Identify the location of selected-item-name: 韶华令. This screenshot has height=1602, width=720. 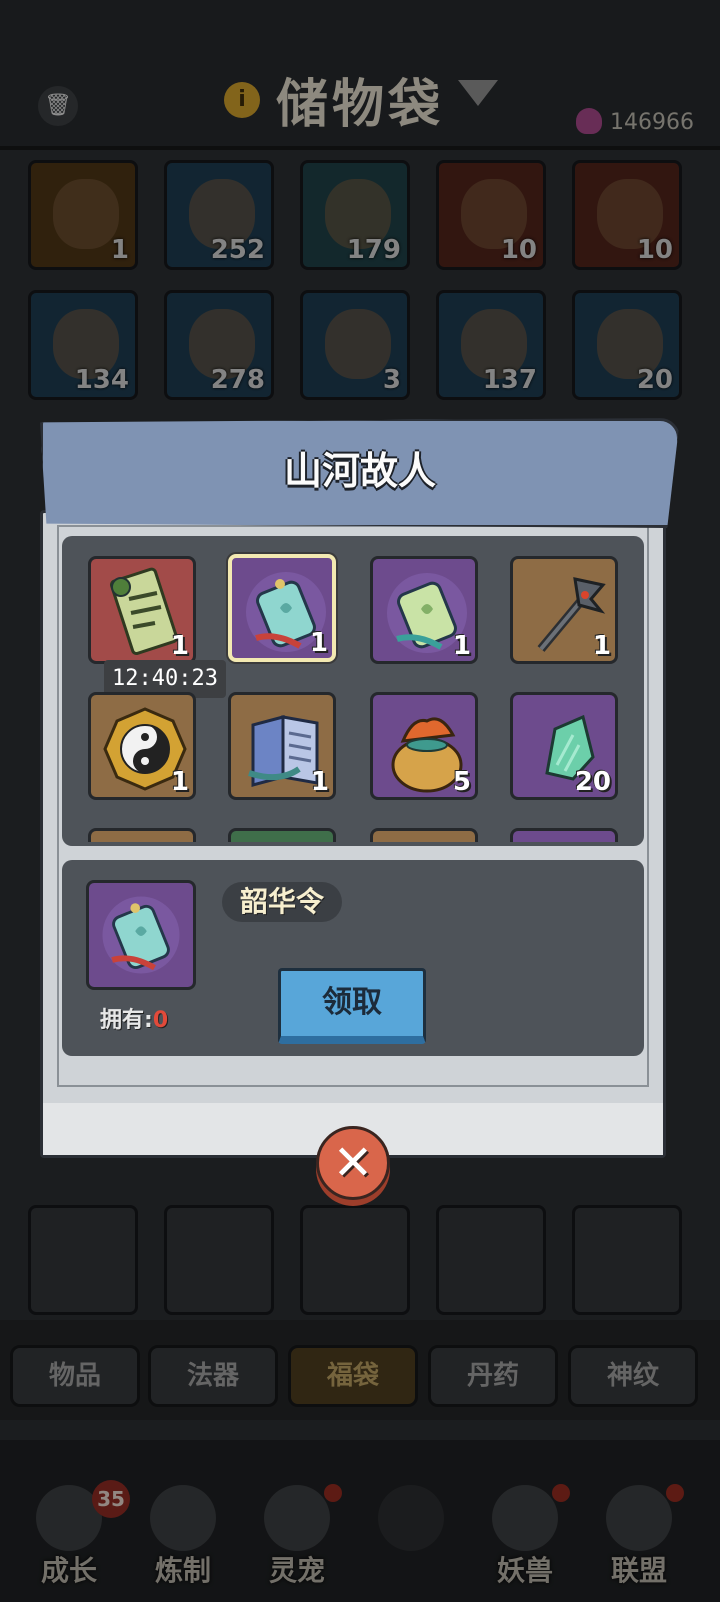
(282, 902).